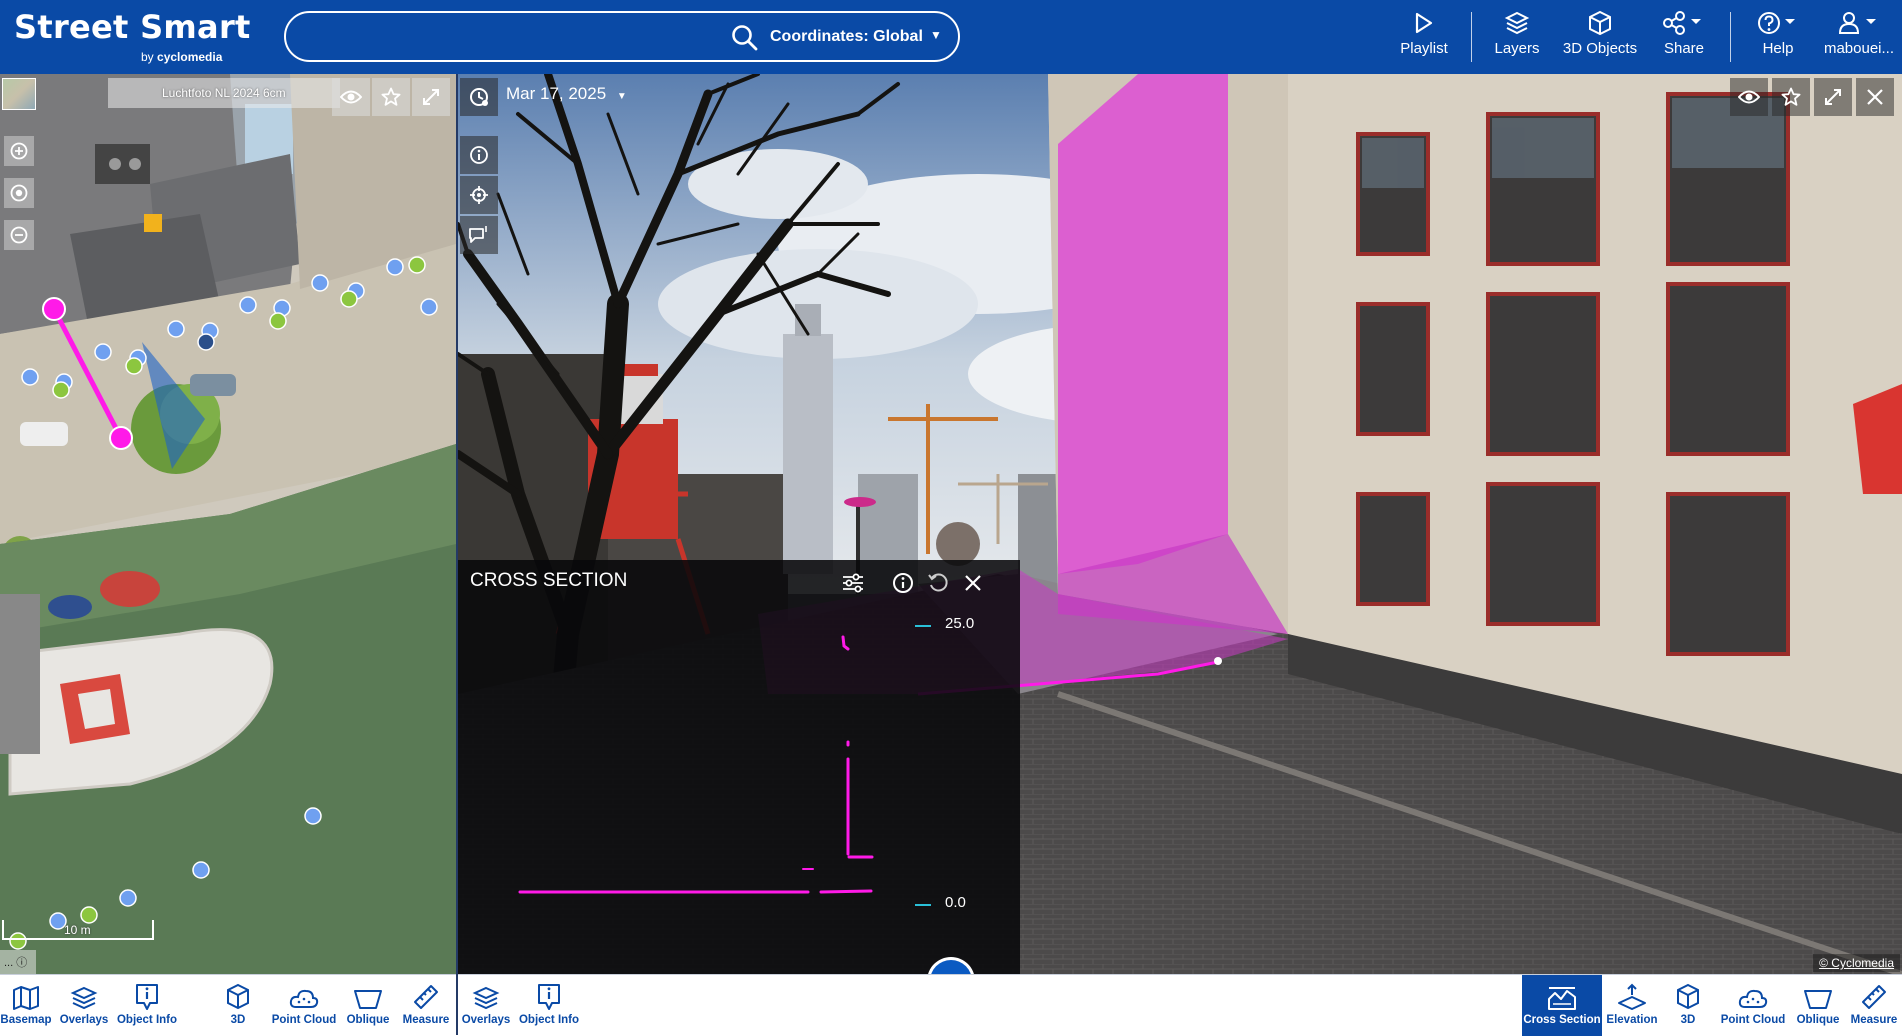 This screenshot has height=1036, width=1902. What do you see at coordinates (18, 962) in the screenshot?
I see `map-attribution-button: ... ⓘ` at bounding box center [18, 962].